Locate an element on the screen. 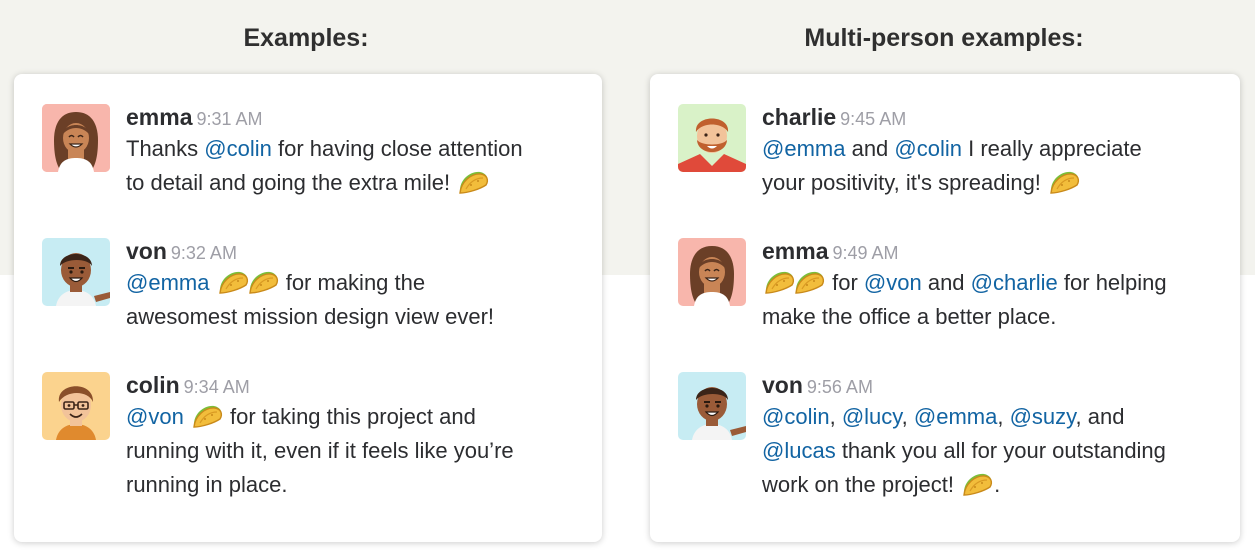 This screenshot has width=1255, height=553. colin-avatar is located at coordinates (76, 406).